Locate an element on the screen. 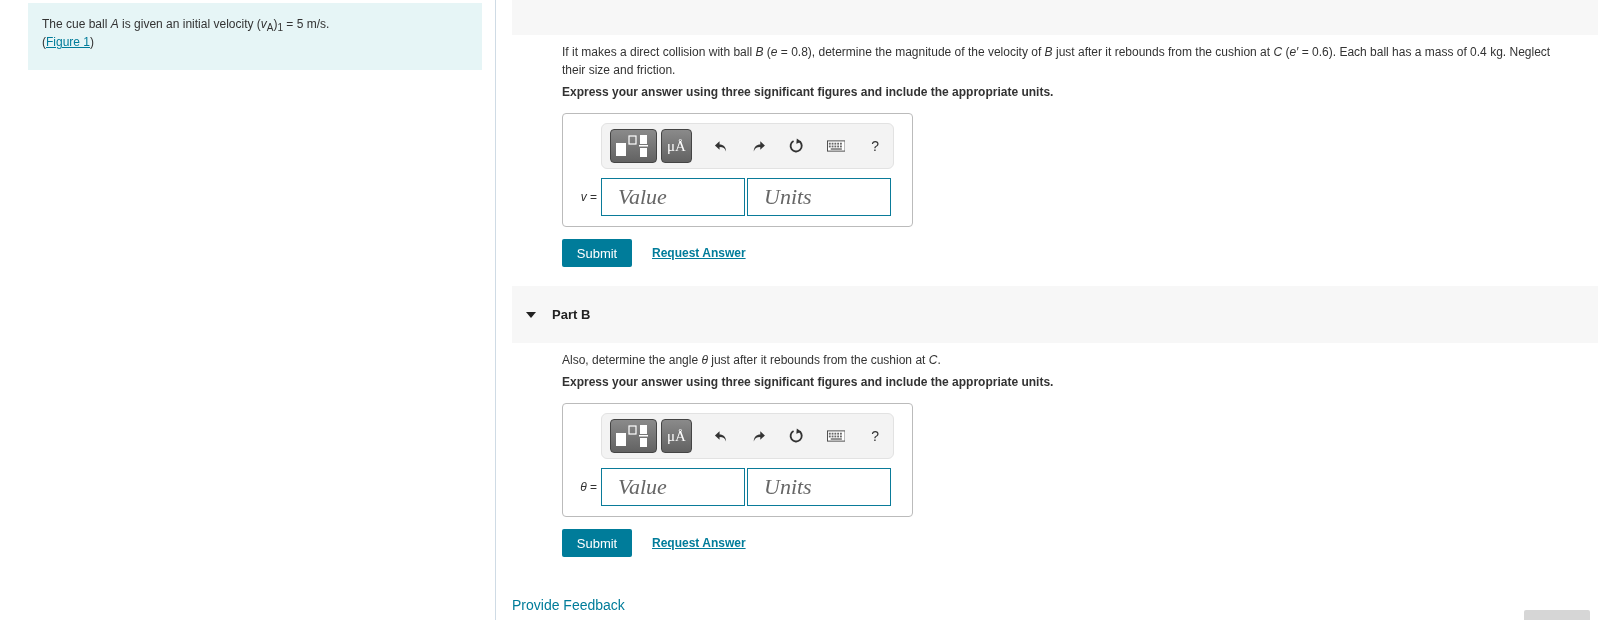 The width and height of the screenshot is (1598, 620). question-text: If it makes a direct collision with ball B (e = 0.8), determine the magnitude of the velocity of B just after it rebounds from the cushion at C (e′ = 0.6). Each ball has a mass of 0.4 kg. Neglect their size and friction. is located at coordinates (1057, 61).